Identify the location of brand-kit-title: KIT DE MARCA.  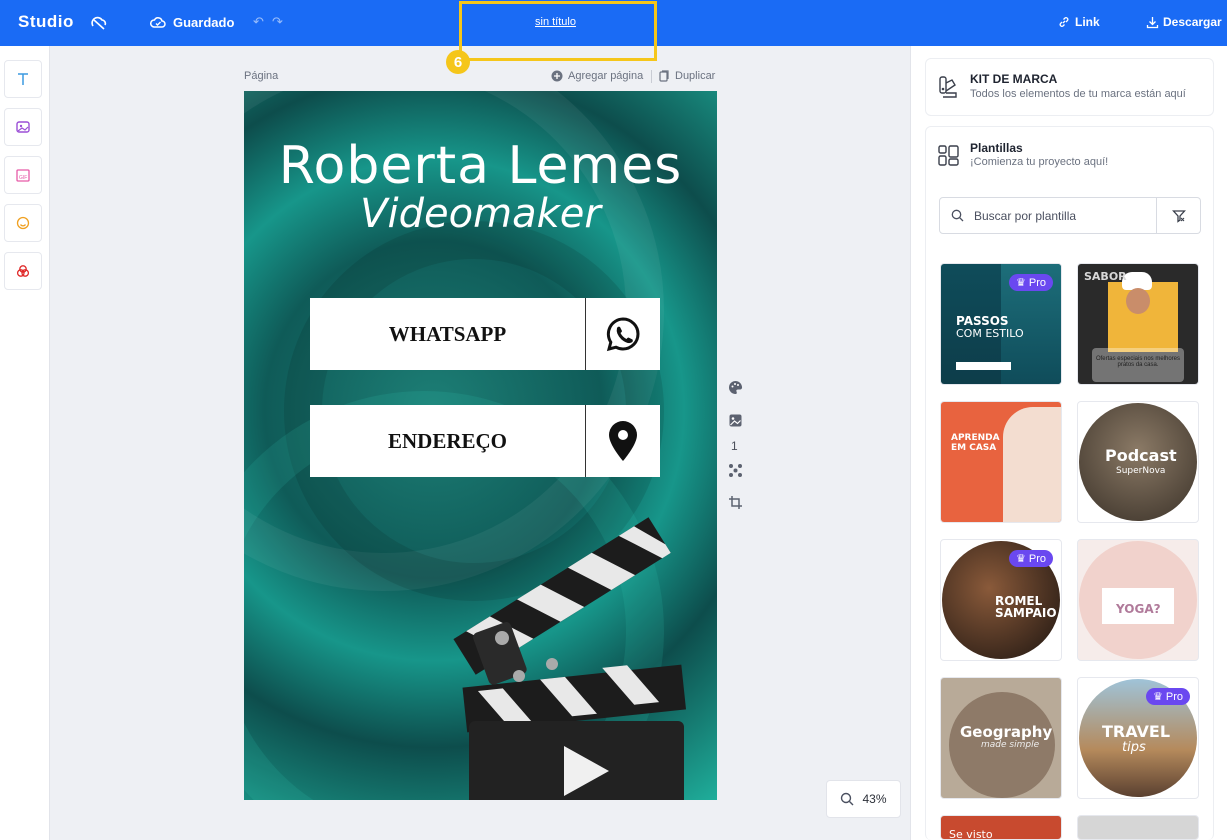
(1014, 79).